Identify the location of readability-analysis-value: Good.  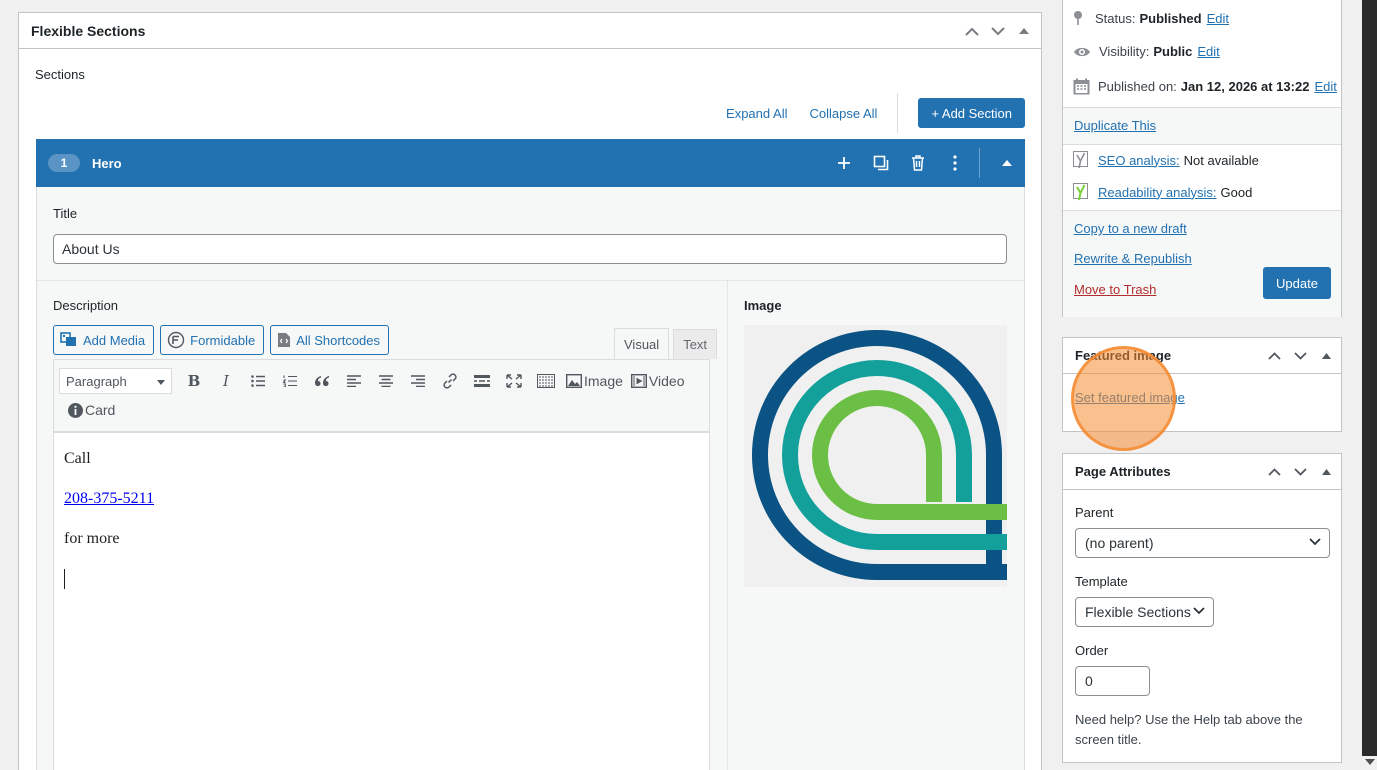
(1236, 192).